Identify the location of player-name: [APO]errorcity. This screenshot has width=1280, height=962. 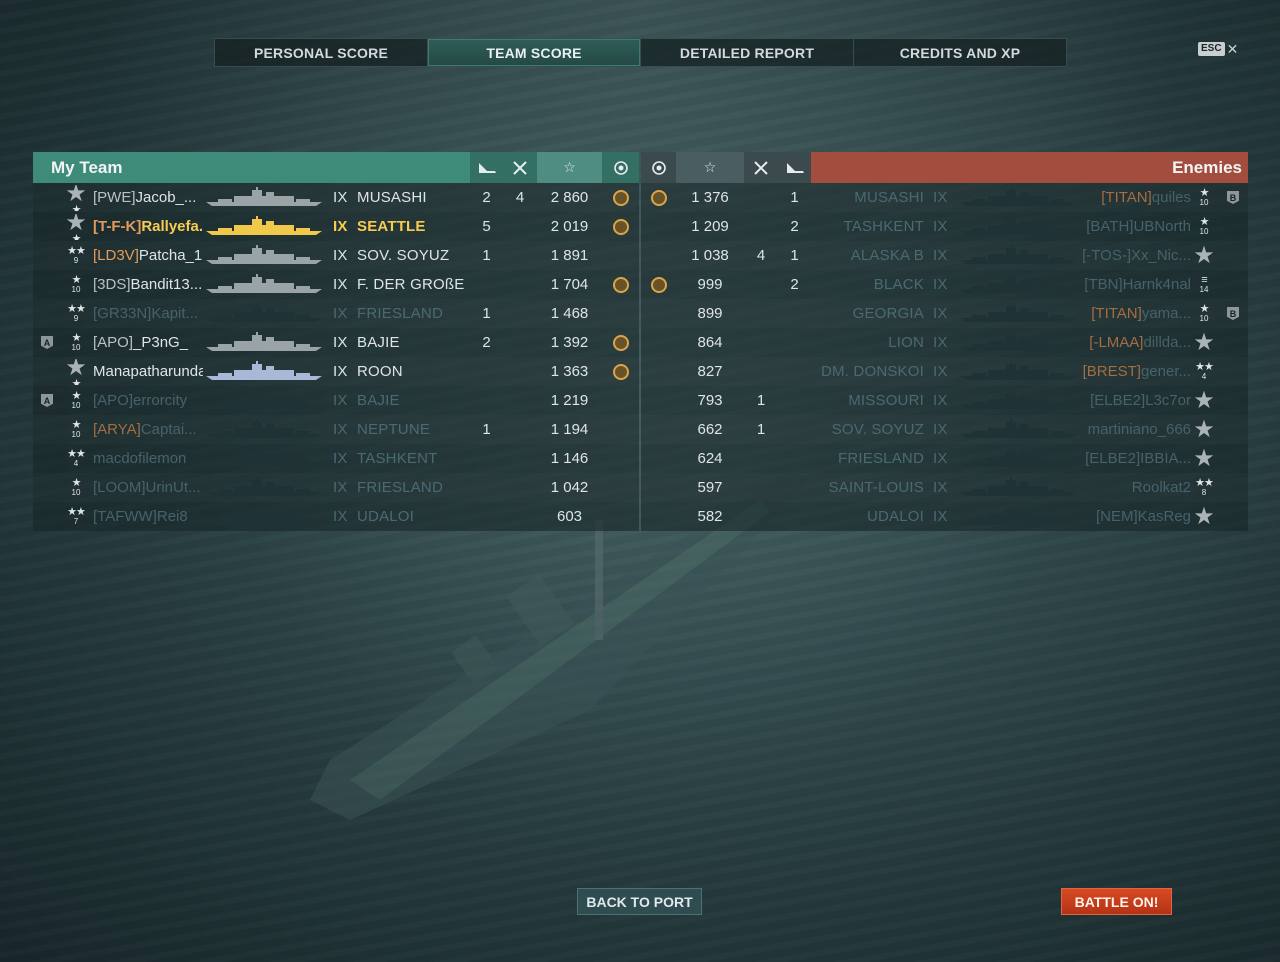
(140, 400).